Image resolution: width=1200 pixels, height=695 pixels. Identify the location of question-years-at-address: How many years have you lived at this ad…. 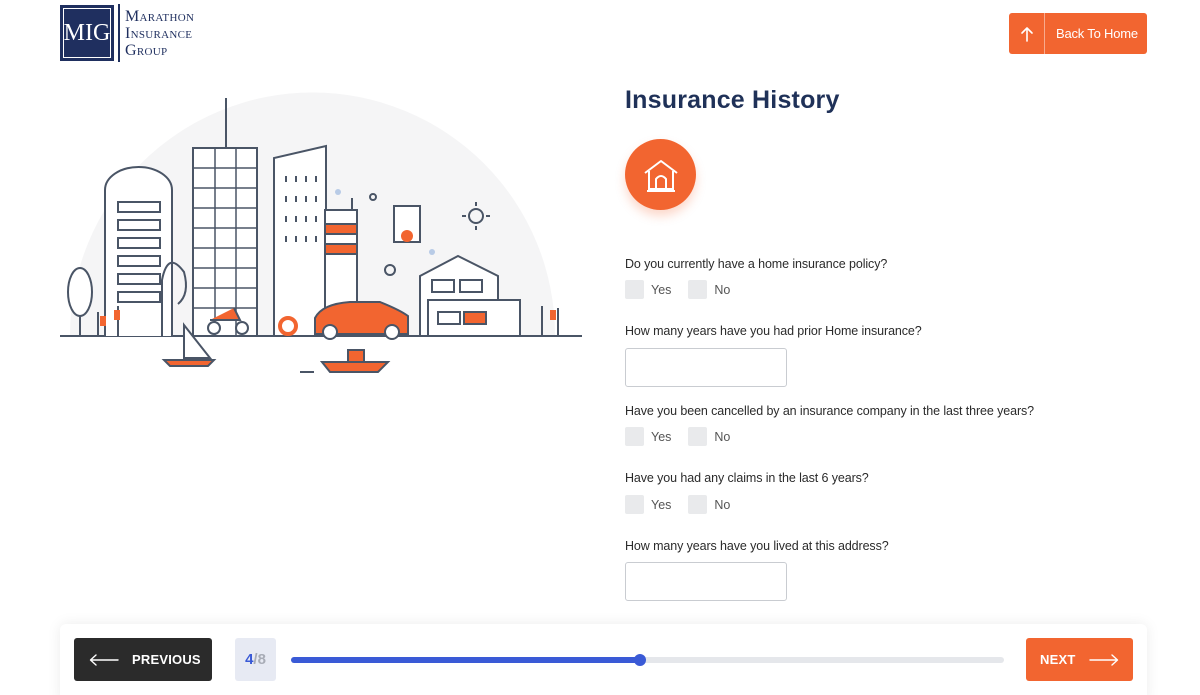
(757, 546).